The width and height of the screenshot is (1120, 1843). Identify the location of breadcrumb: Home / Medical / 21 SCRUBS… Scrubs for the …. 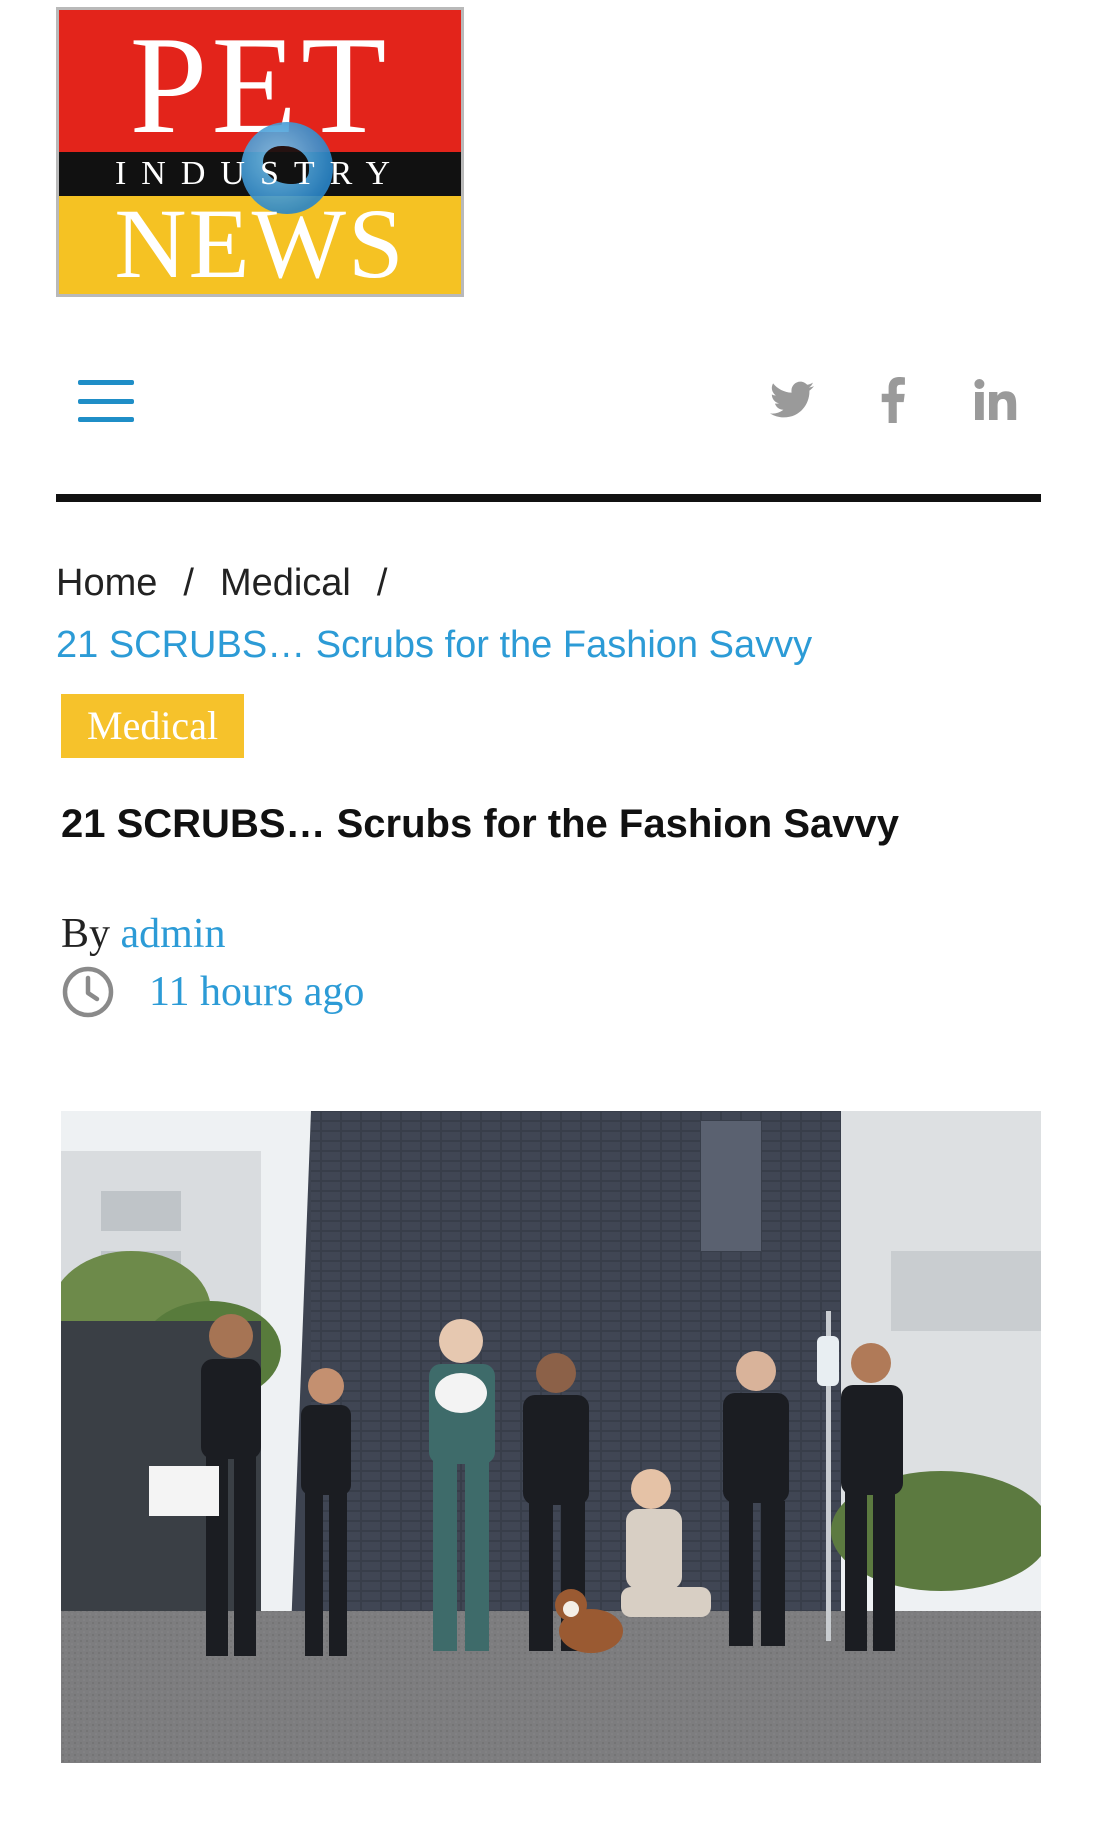
(551, 614).